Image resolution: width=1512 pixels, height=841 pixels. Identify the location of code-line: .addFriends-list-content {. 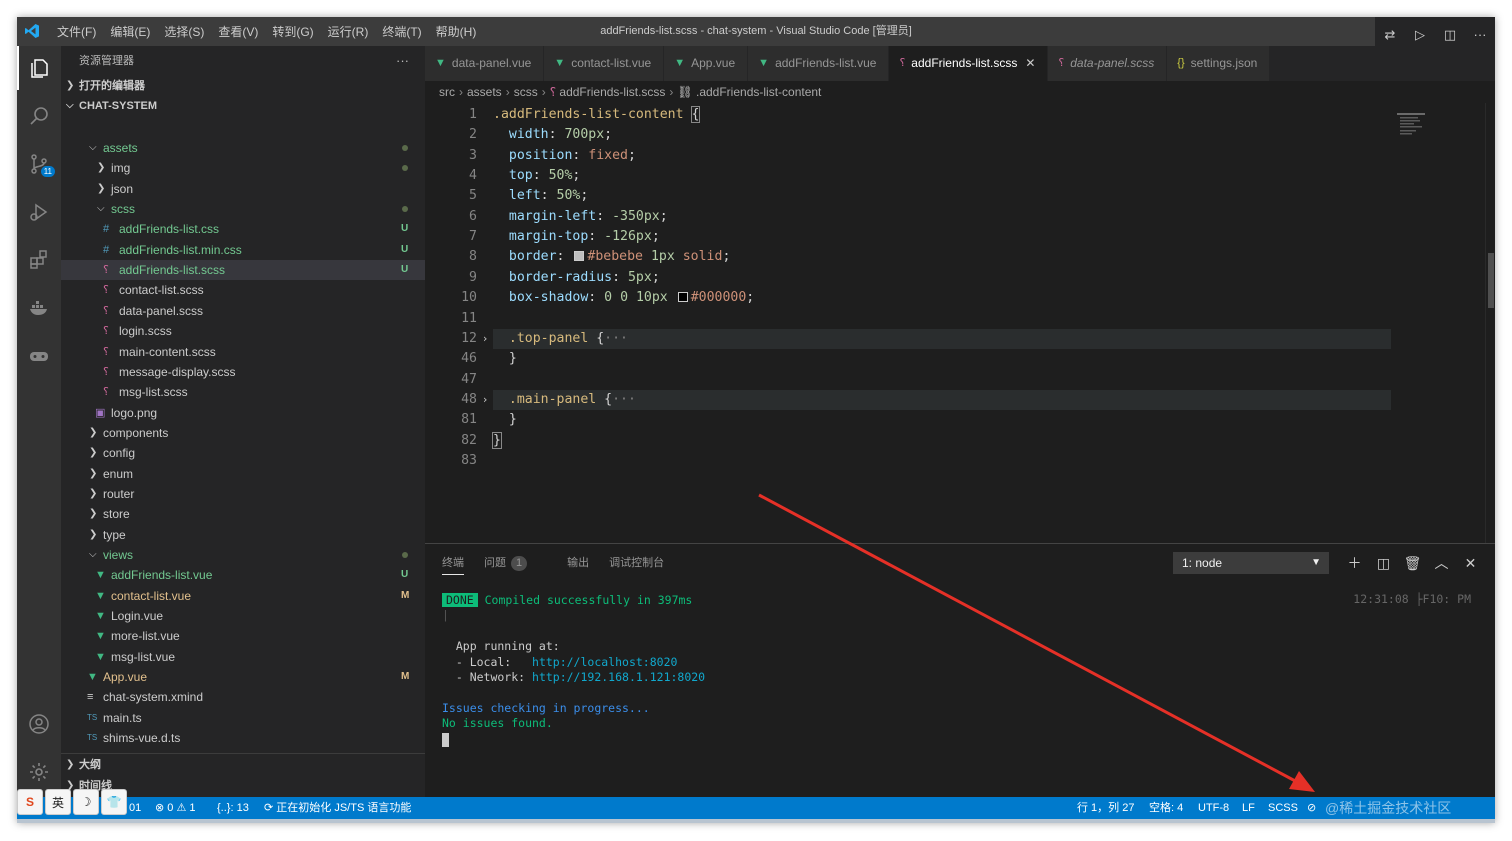
(597, 115).